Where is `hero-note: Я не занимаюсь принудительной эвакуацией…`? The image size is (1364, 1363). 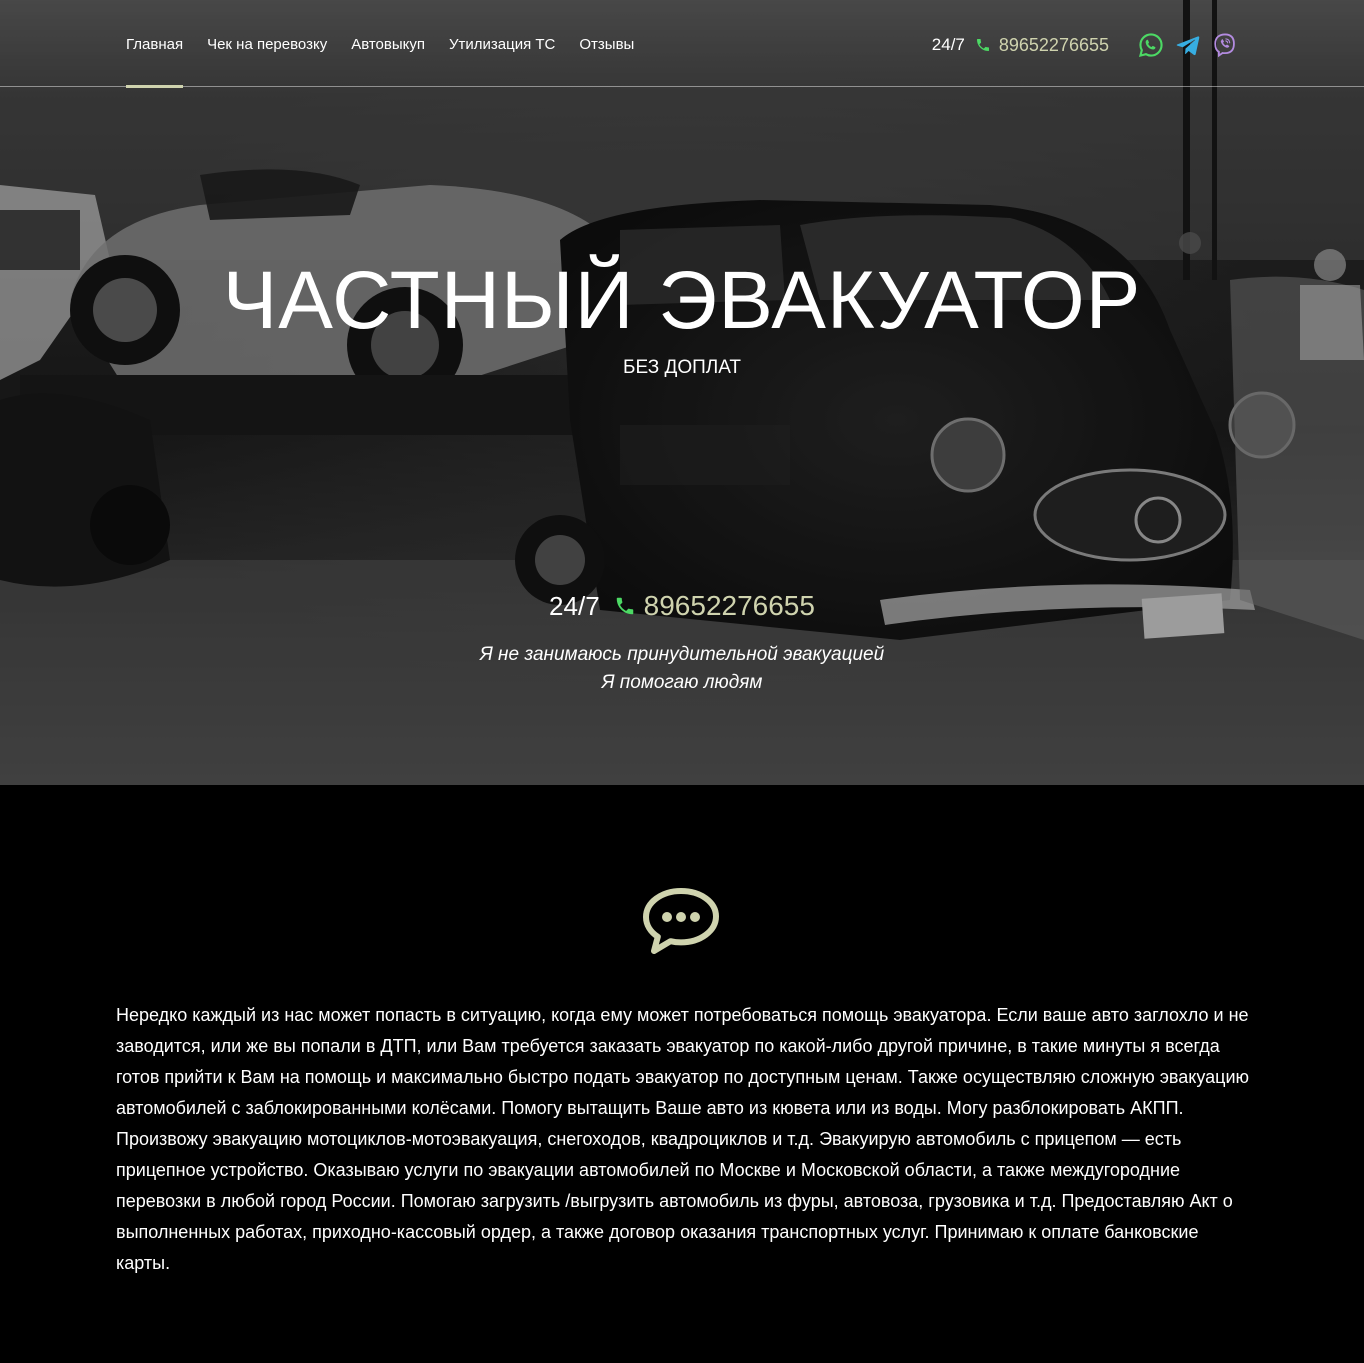
hero-note: Я не занимаюсь принудительной эвакуацией… is located at coordinates (682, 669).